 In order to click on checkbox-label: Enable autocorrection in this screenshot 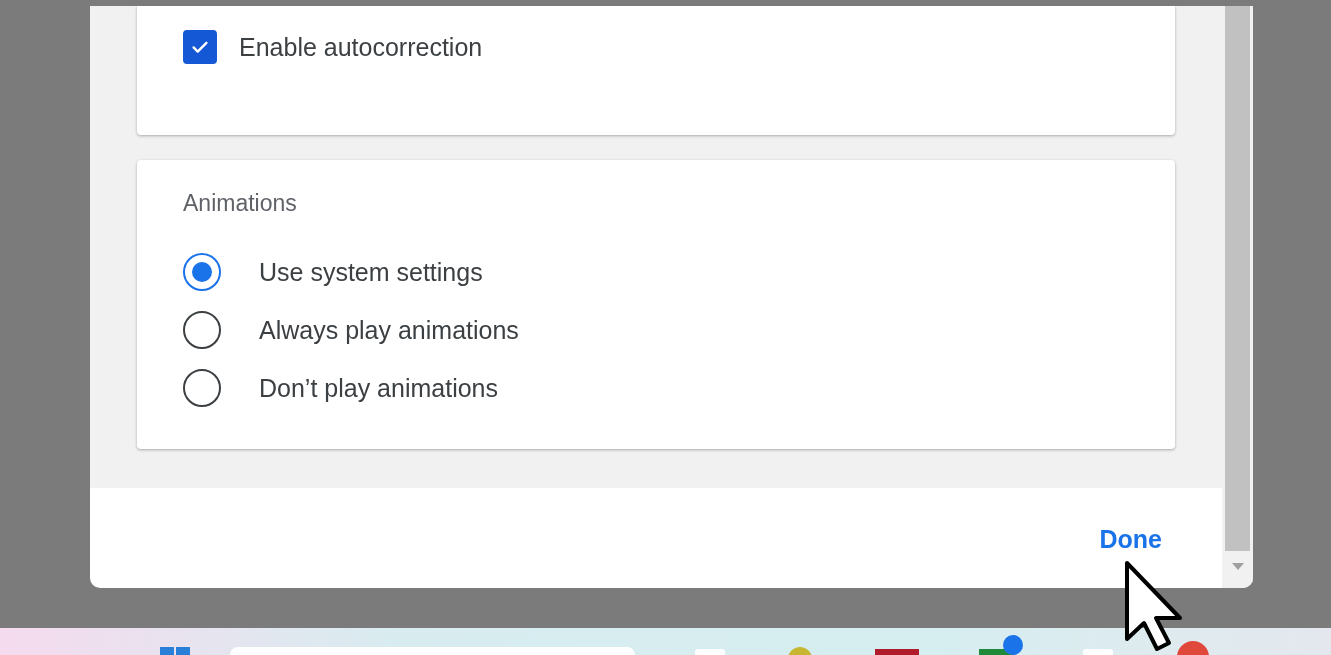, I will do `click(361, 47)`.